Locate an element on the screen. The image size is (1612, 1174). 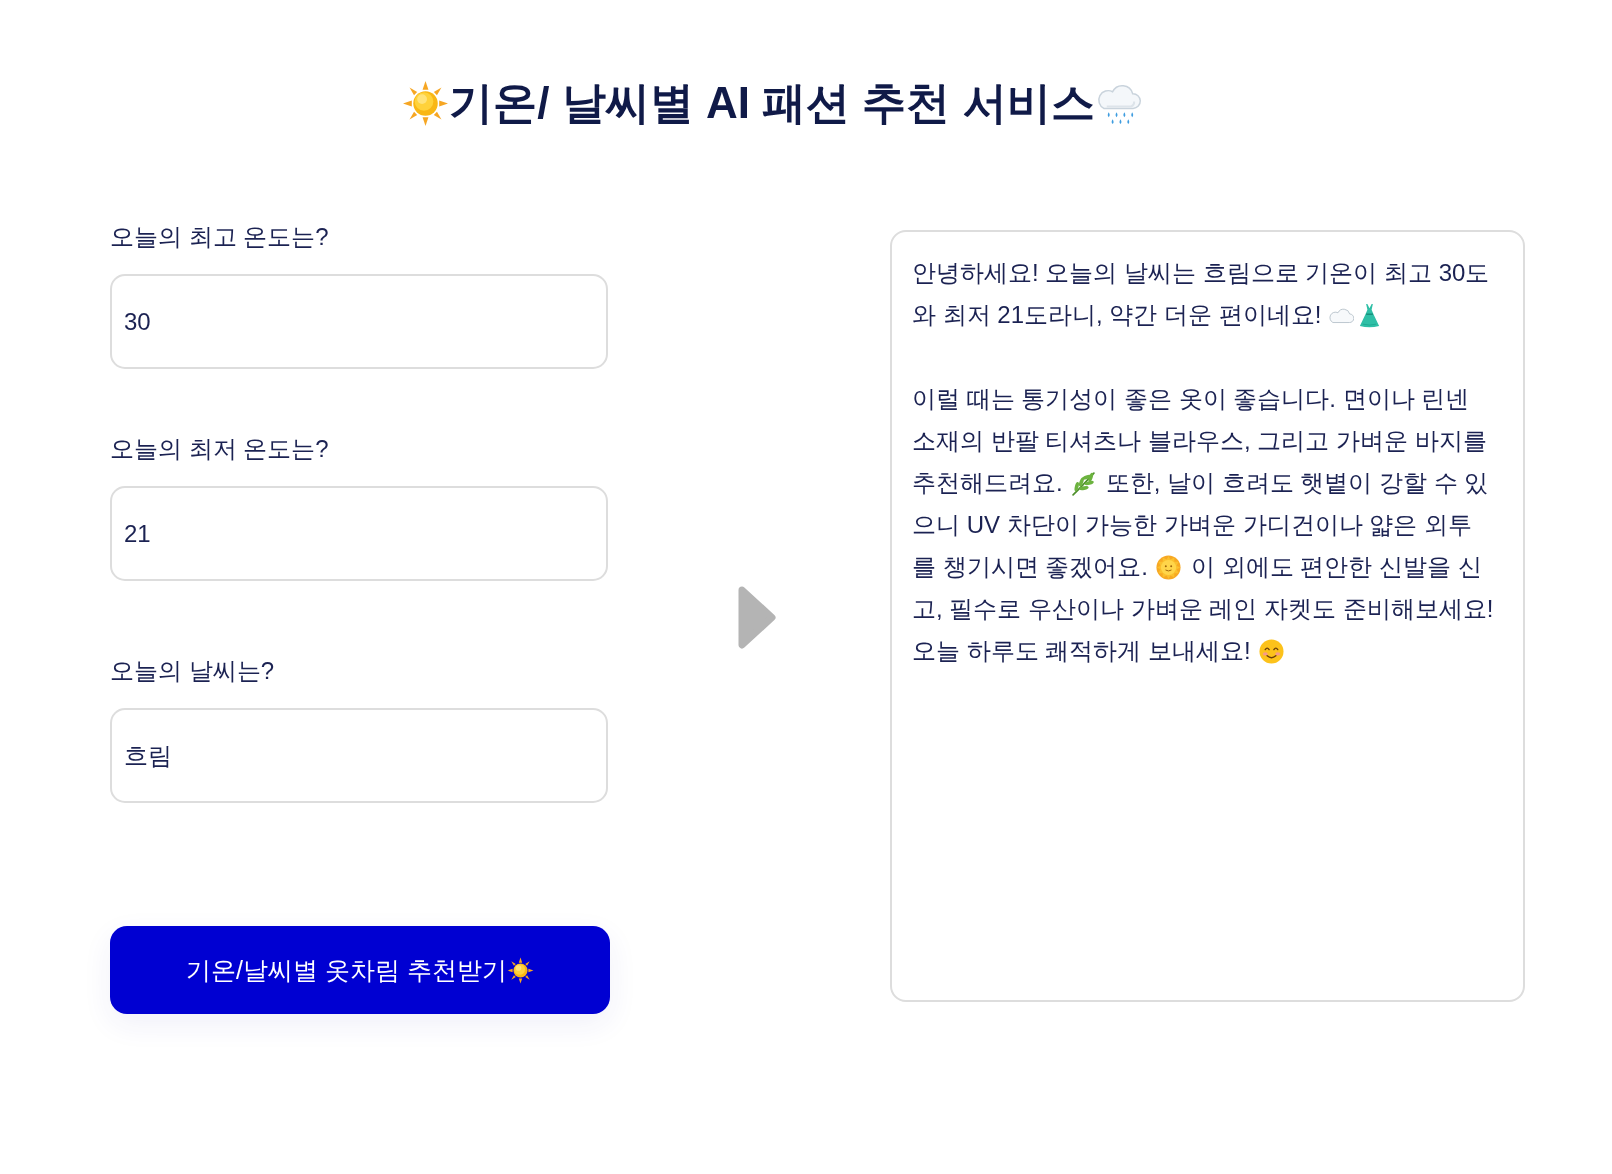
response-text: 소재의 반팔 티셔츠나 블라우스, 그리고 가벼운 바지를 is located at coordinates (1199, 441).